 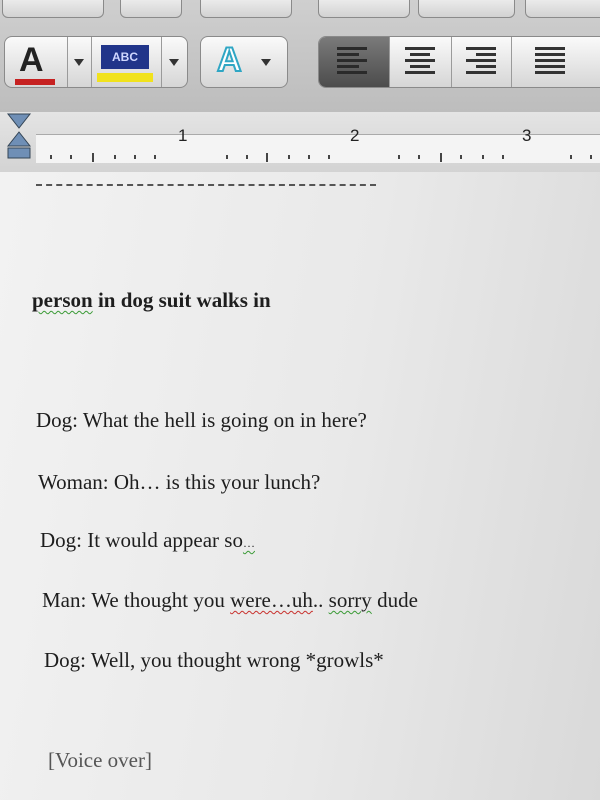 What do you see at coordinates (318, 148) in the screenshot?
I see `ruler-track` at bounding box center [318, 148].